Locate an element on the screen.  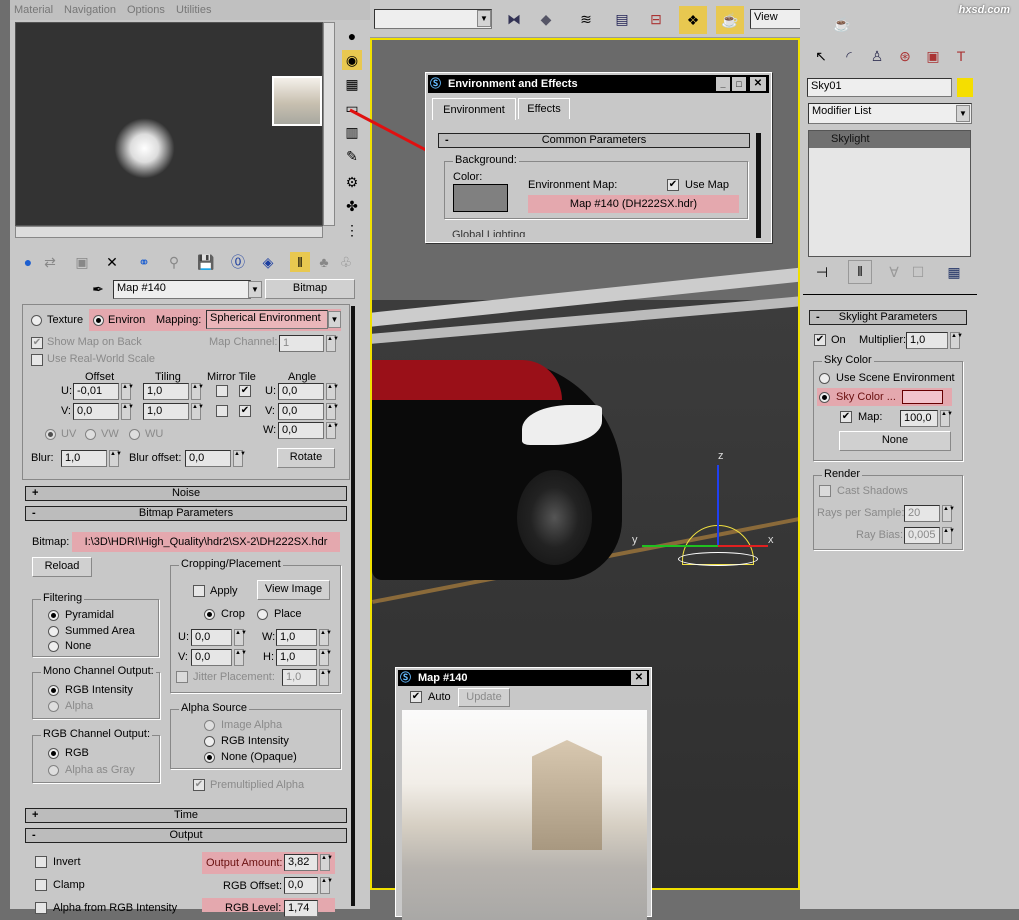
display-tab-icon: ▣ is located at coordinates (933, 58).